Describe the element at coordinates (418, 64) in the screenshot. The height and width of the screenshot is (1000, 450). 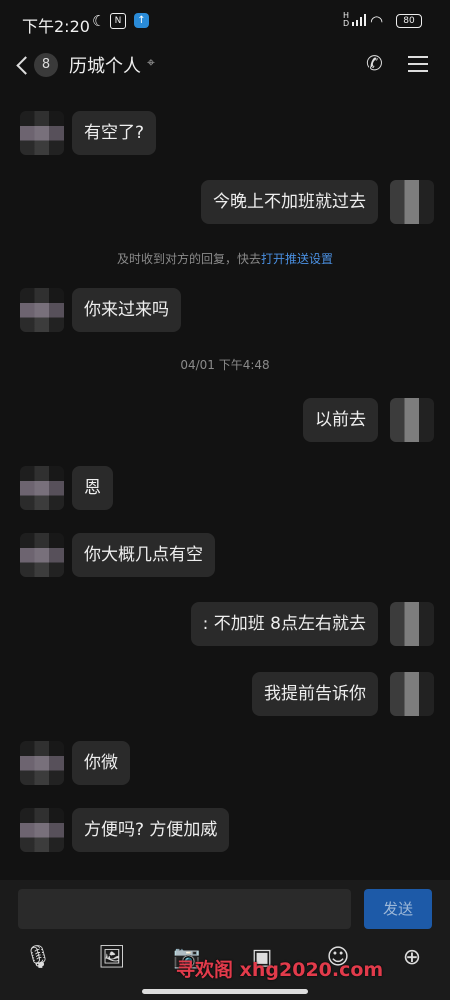
I see `menu-icon` at that location.